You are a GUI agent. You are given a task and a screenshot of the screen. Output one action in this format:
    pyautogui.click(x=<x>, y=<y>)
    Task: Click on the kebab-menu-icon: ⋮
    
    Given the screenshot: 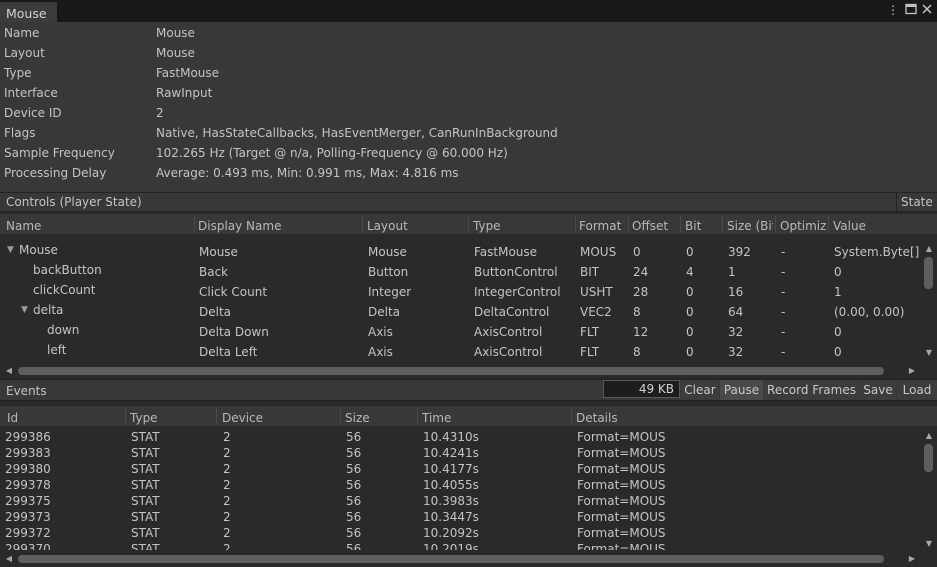 What is the action you would take?
    pyautogui.click(x=893, y=10)
    